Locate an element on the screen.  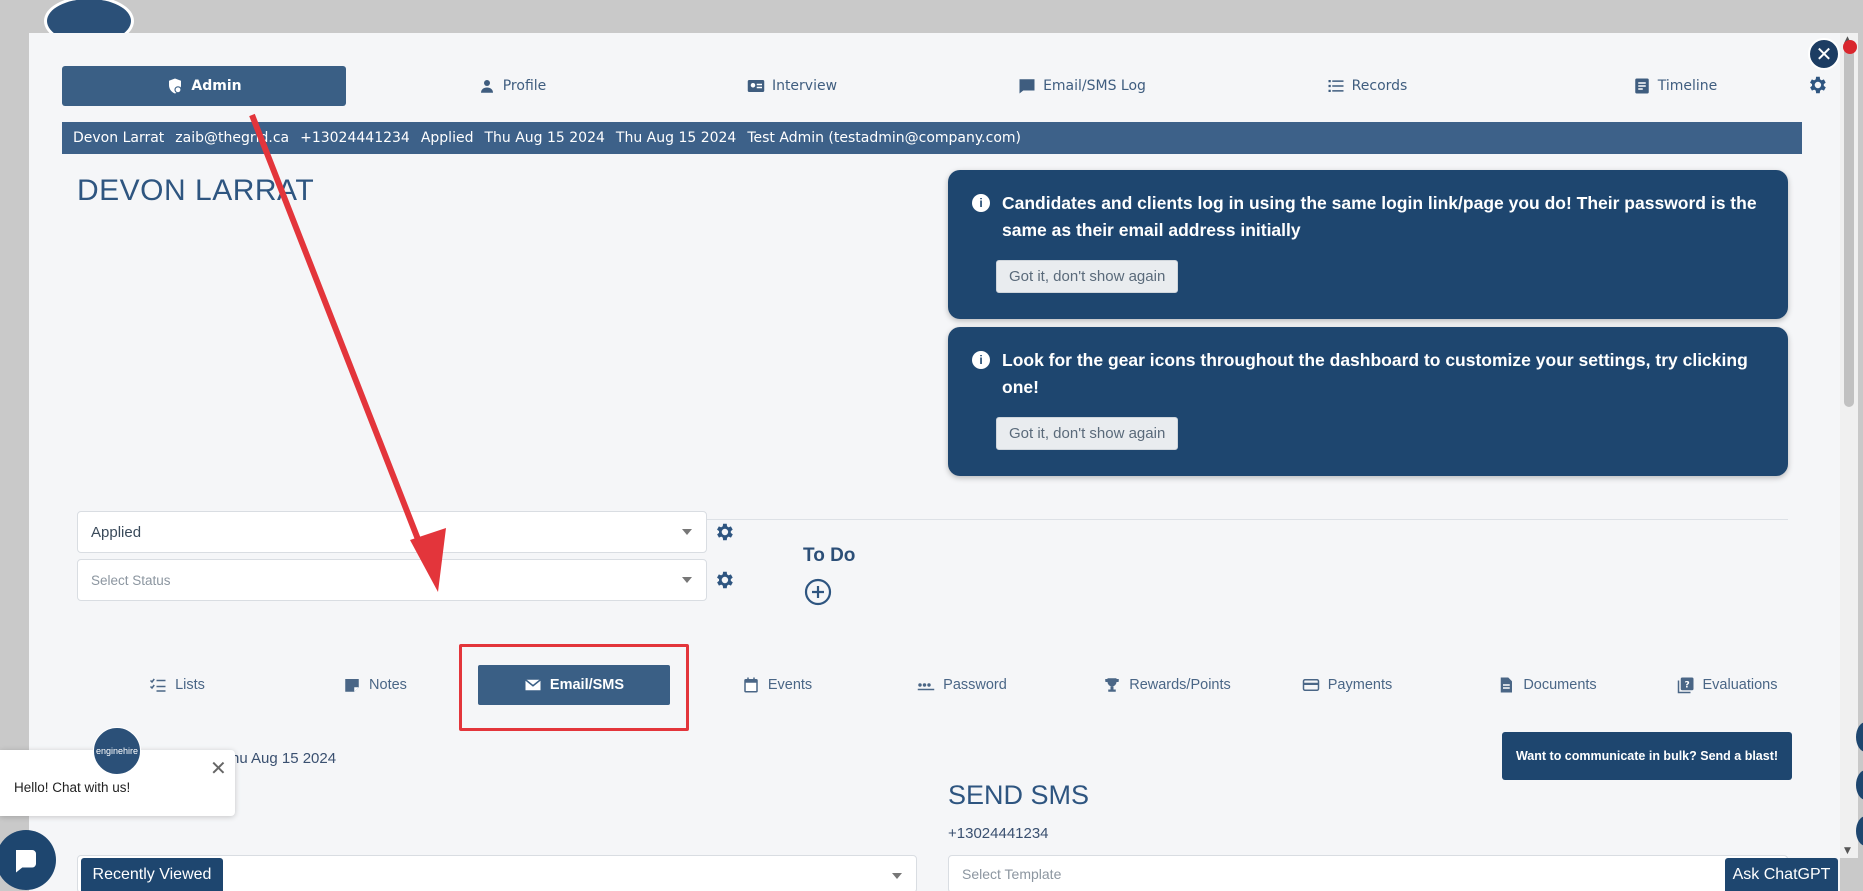
tab-notes: Notes is located at coordinates (375, 685).